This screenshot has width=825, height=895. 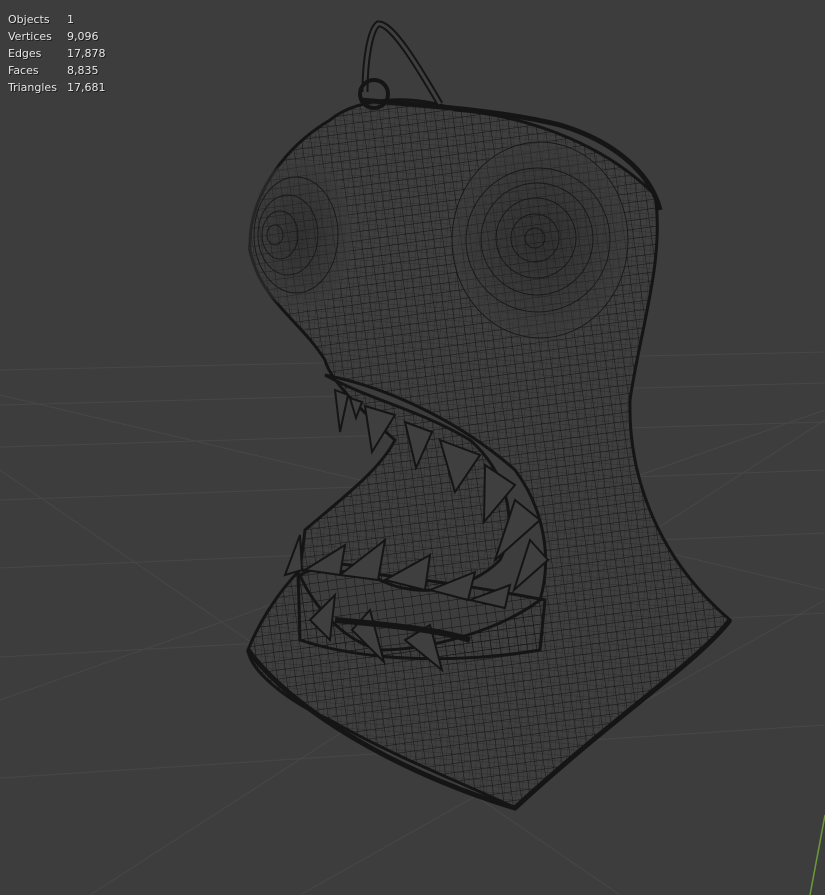 I want to click on stat-value: 17,878, so click(x=86, y=53).